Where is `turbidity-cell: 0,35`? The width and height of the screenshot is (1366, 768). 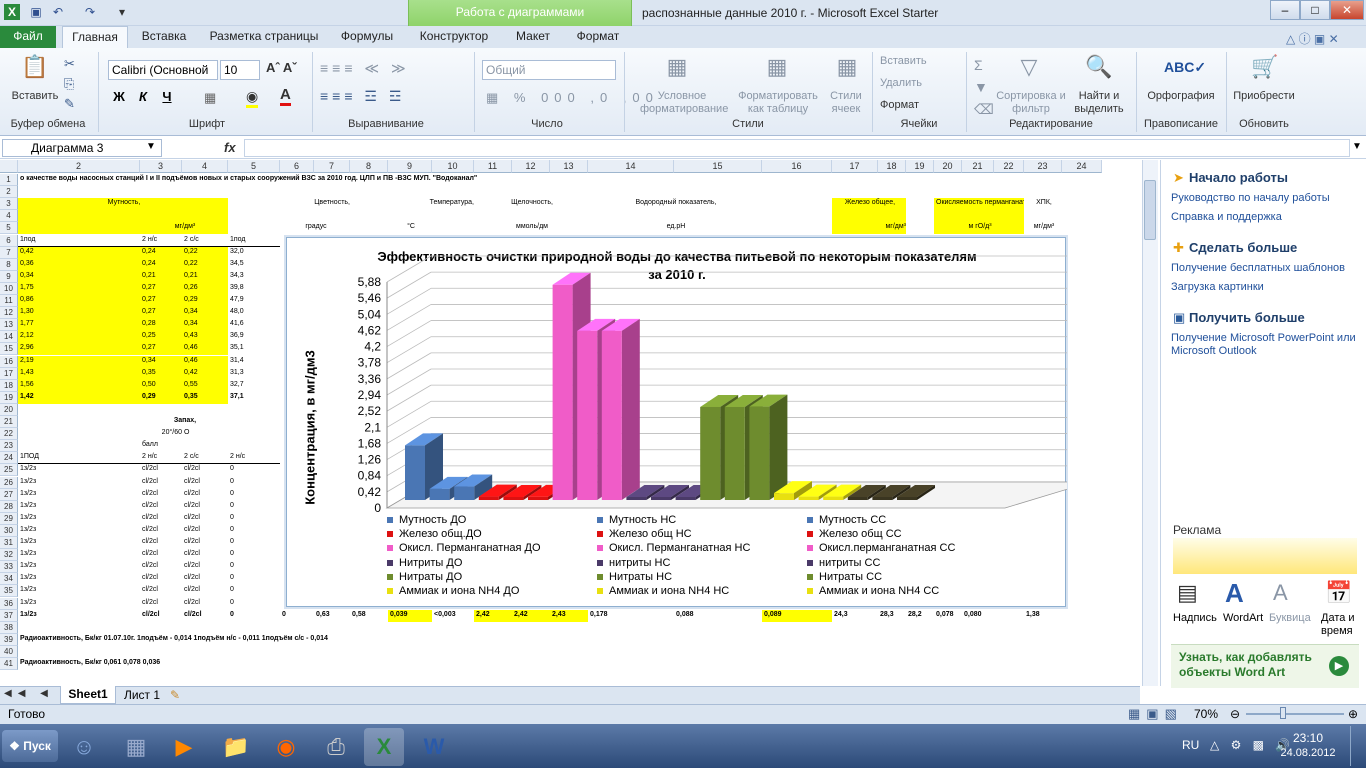
turbidity-cell: 0,35 is located at coordinates (161, 373).